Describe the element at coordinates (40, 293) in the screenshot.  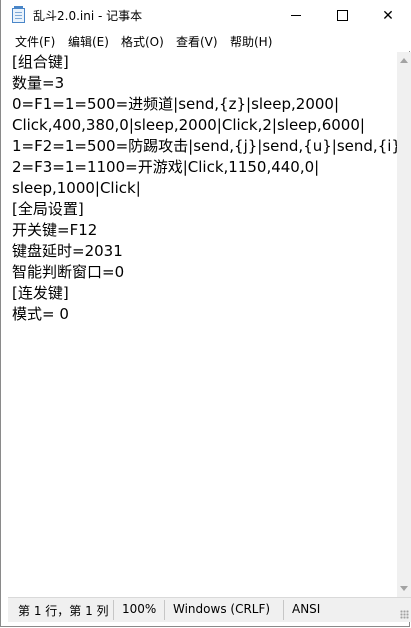
I see `editor-line: [连发键]` at that location.